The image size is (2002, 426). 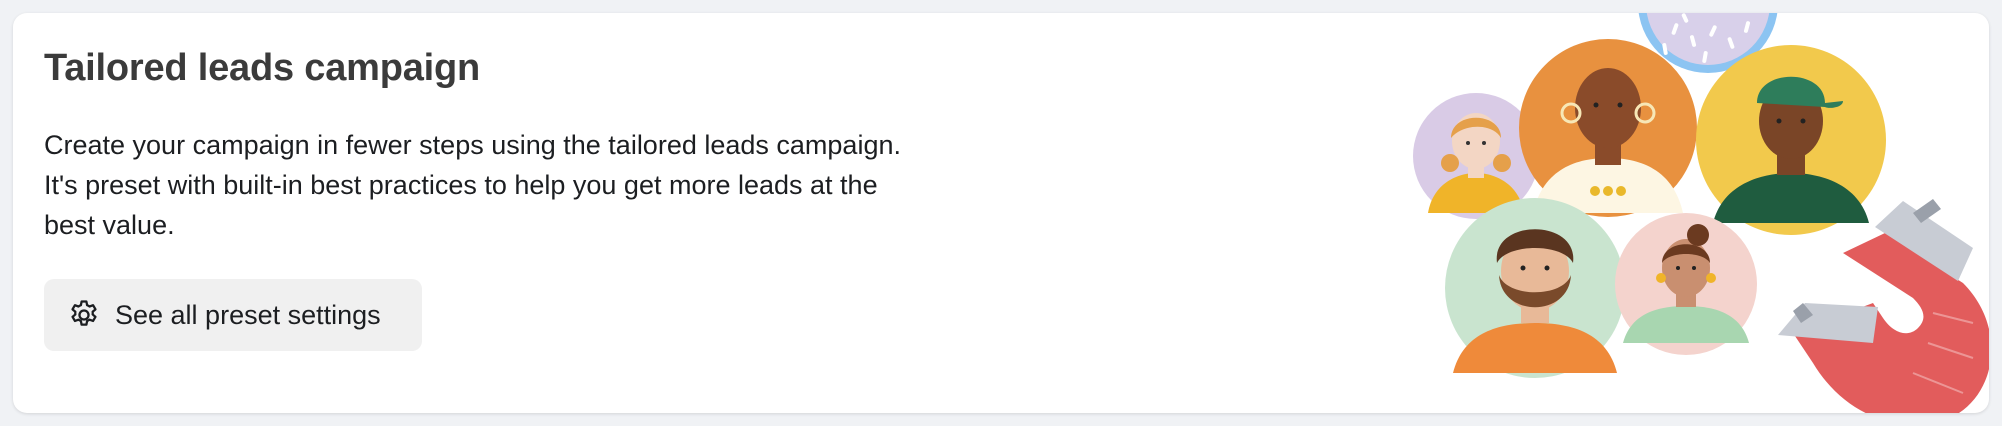 I want to click on person-avatar-yellow, so click(x=1791, y=140).